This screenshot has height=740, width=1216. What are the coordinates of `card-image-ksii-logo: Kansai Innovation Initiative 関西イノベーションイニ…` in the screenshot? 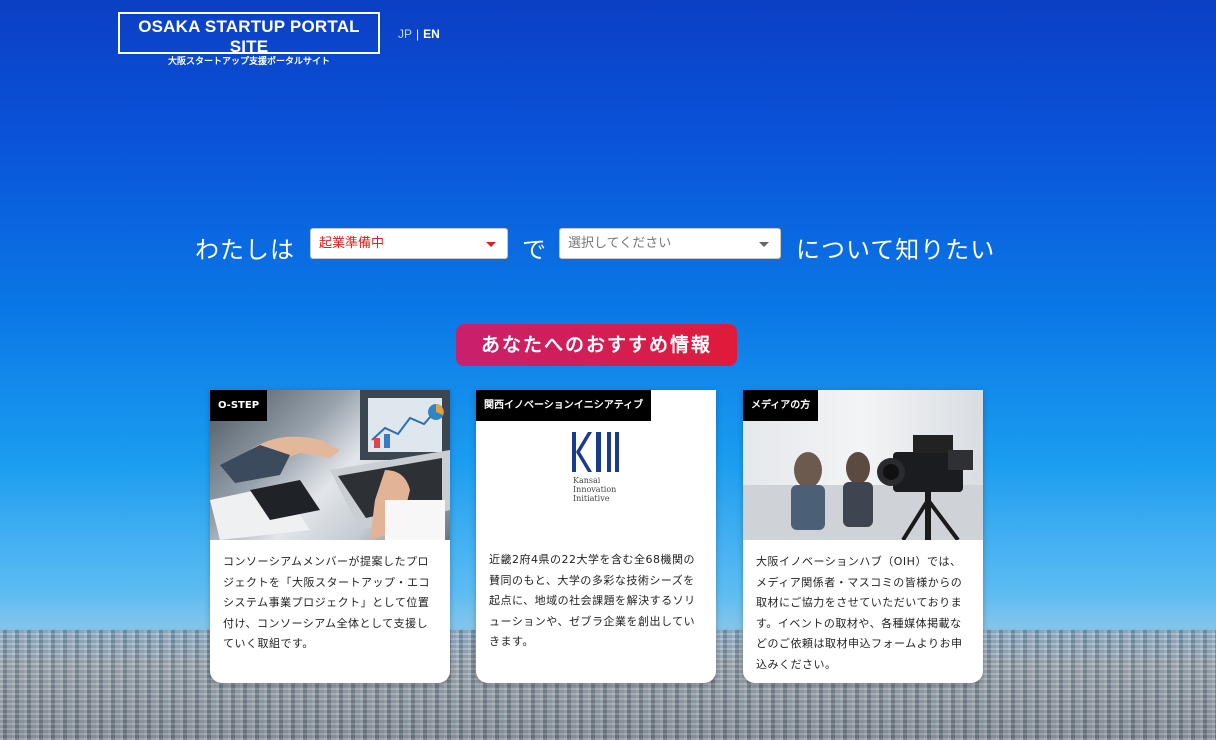 It's located at (596, 465).